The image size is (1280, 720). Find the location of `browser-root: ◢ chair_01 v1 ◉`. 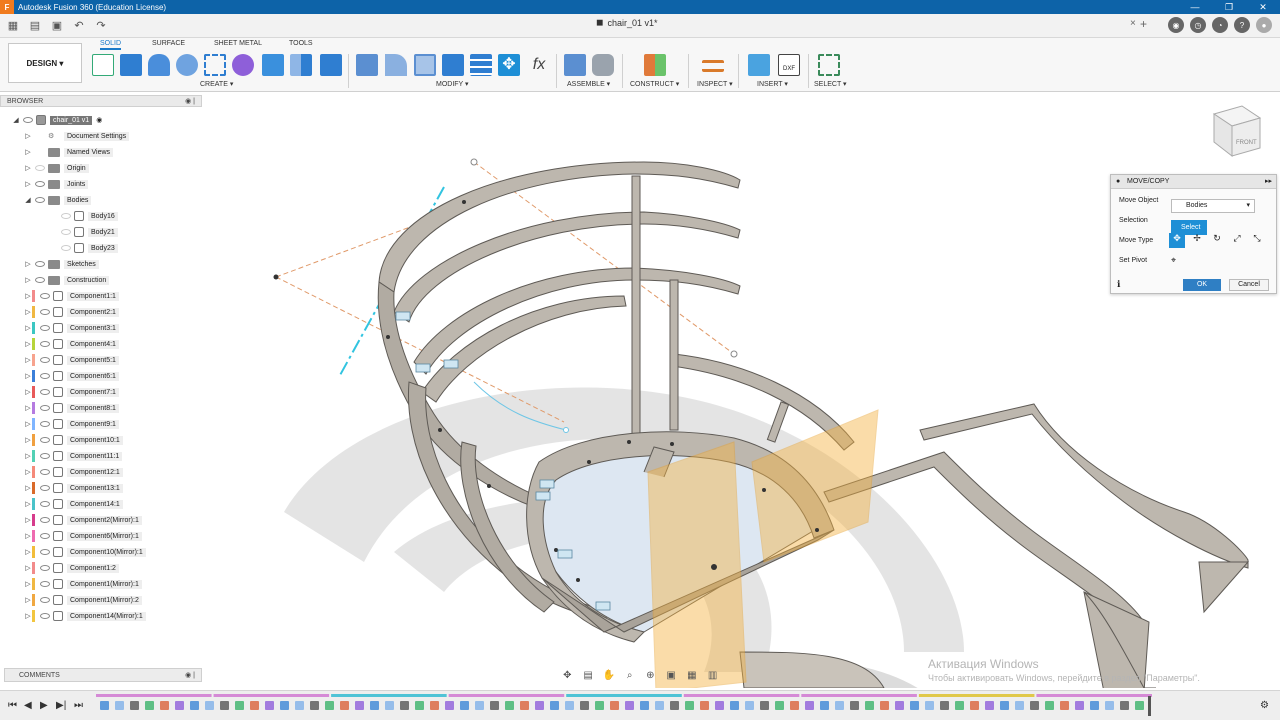

browser-root: ◢ chair_01 v1 ◉ is located at coordinates (57, 120).